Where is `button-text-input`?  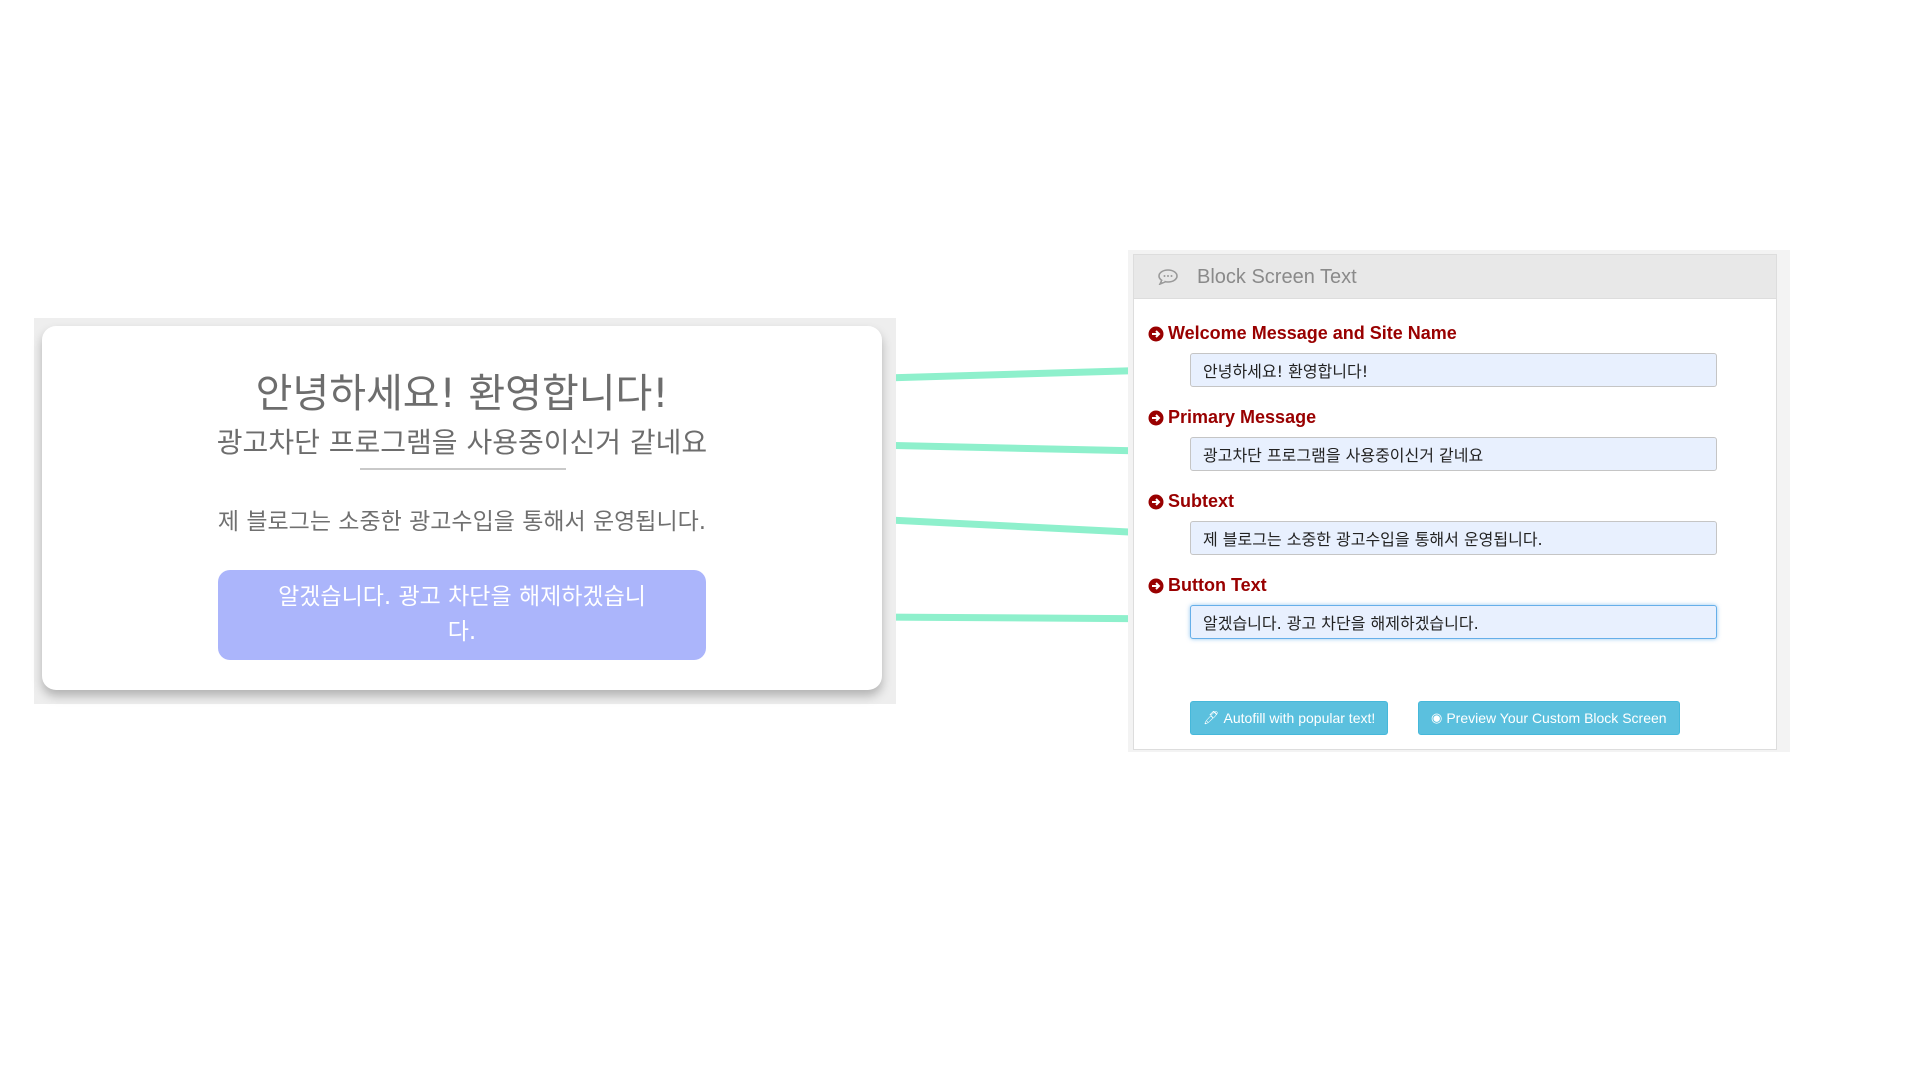 button-text-input is located at coordinates (1453, 622).